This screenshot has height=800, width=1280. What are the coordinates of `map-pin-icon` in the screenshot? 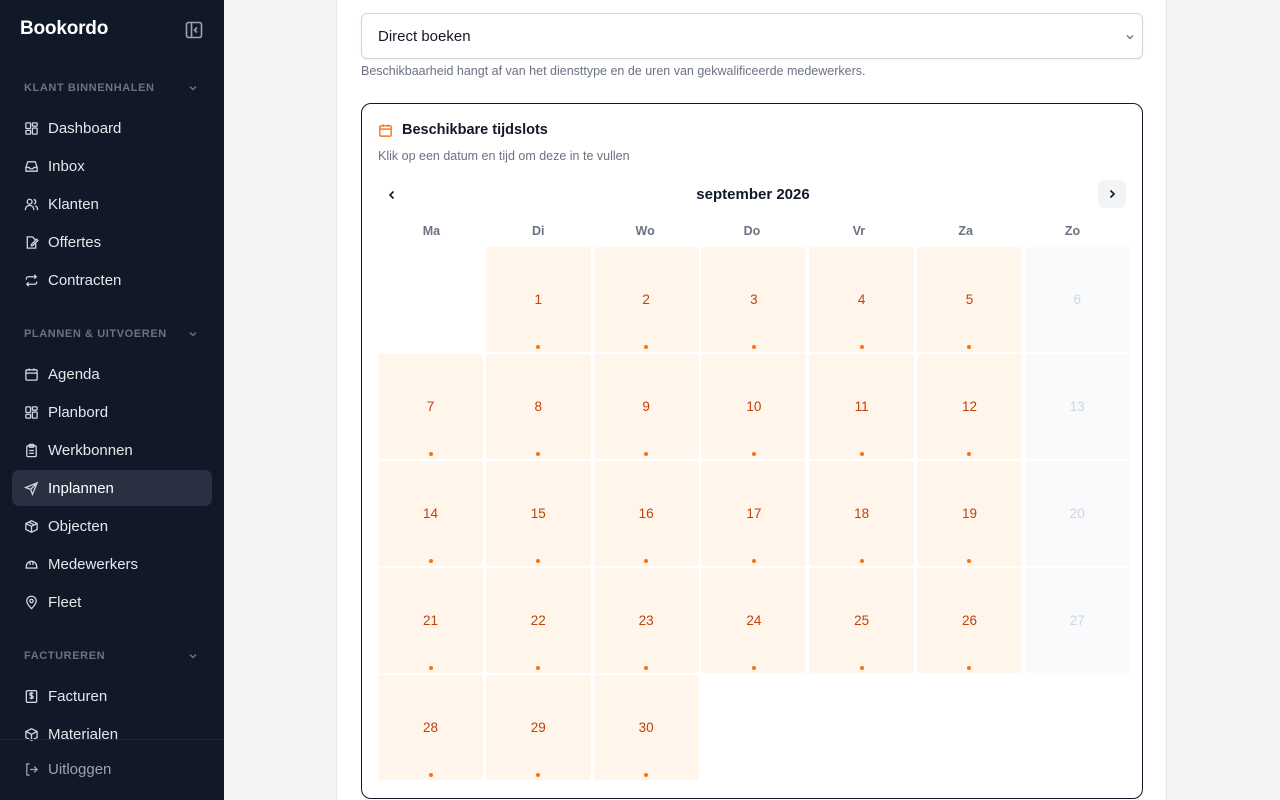 It's located at (31, 602).